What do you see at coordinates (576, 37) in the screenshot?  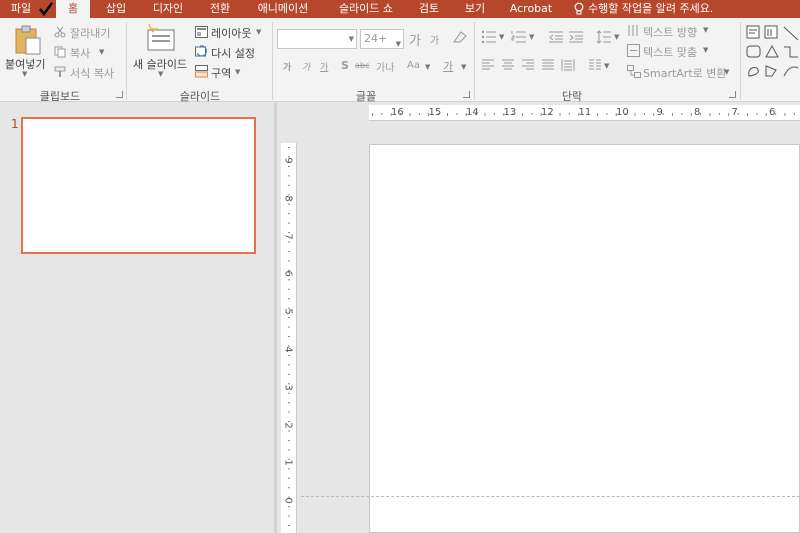 I see `increase-indent-icon` at bounding box center [576, 37].